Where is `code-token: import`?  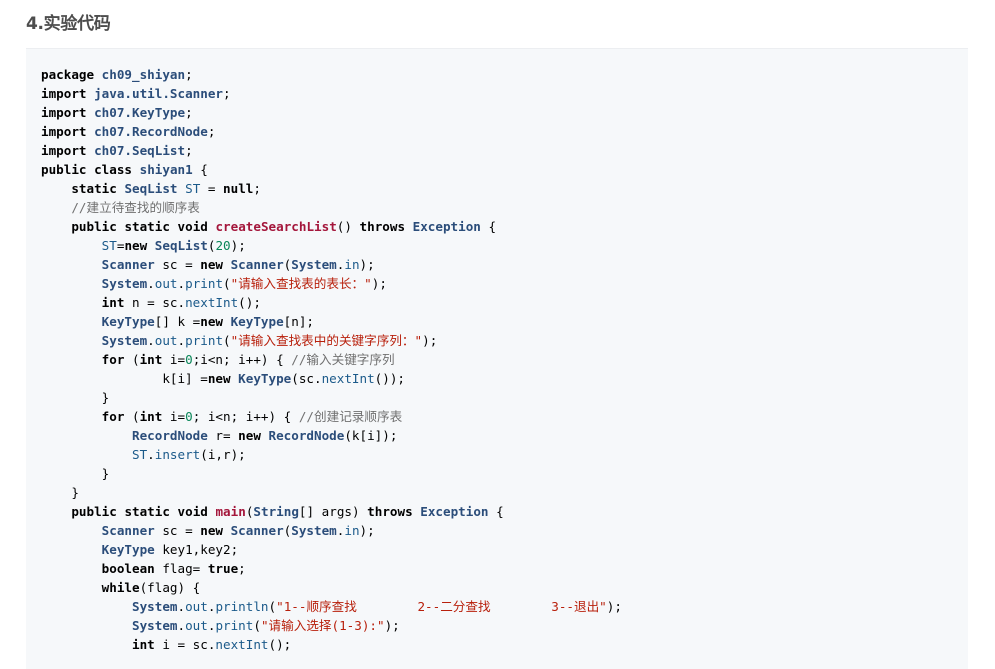
code-token: import is located at coordinates (64, 150).